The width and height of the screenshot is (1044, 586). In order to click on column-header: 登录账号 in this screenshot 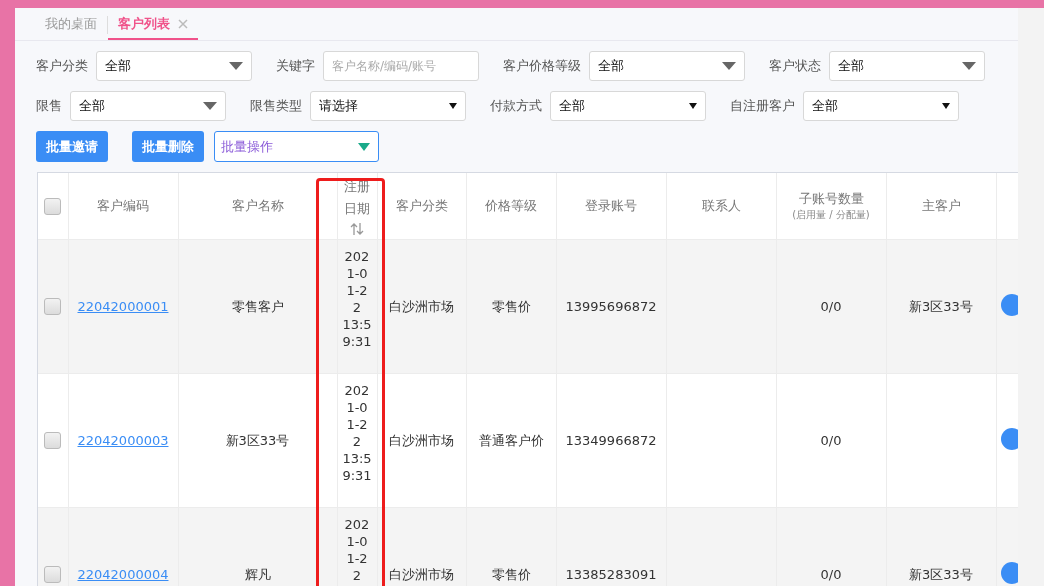, I will do `click(611, 206)`.